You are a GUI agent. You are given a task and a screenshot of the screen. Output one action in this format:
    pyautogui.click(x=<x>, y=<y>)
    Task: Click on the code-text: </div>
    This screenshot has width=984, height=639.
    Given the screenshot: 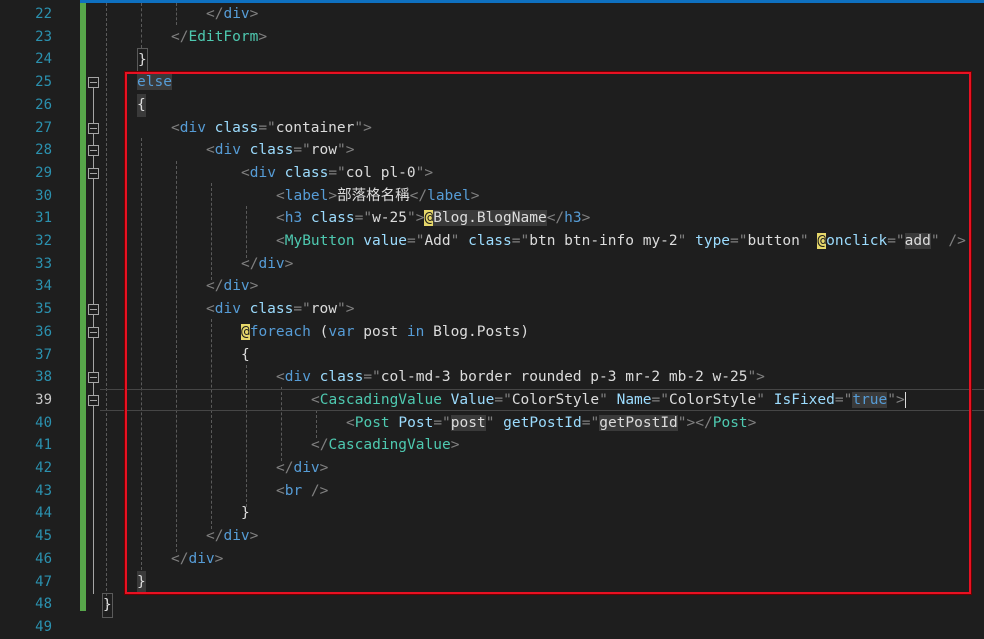 What is the action you would take?
    pyautogui.click(x=232, y=14)
    